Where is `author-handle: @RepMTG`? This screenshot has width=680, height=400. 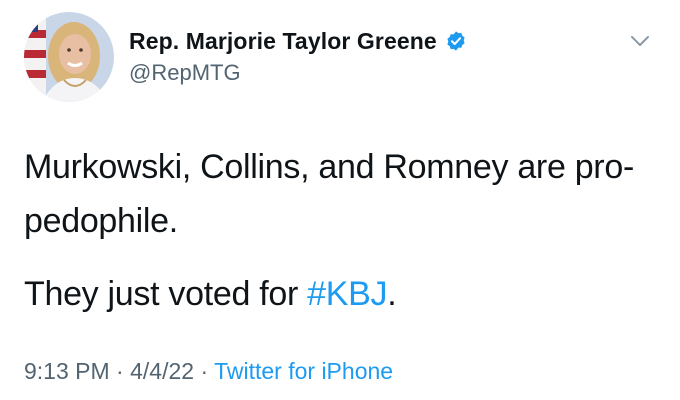
author-handle: @RepMTG is located at coordinates (185, 73).